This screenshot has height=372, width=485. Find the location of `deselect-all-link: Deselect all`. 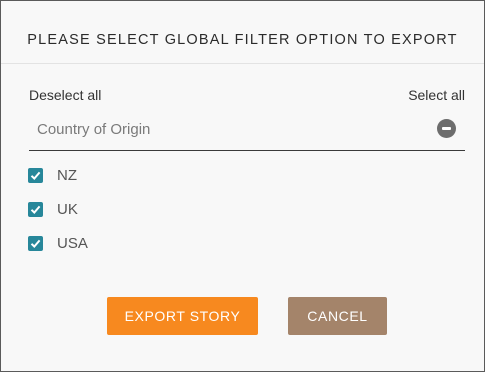

deselect-all-link: Deselect all is located at coordinates (65, 95).